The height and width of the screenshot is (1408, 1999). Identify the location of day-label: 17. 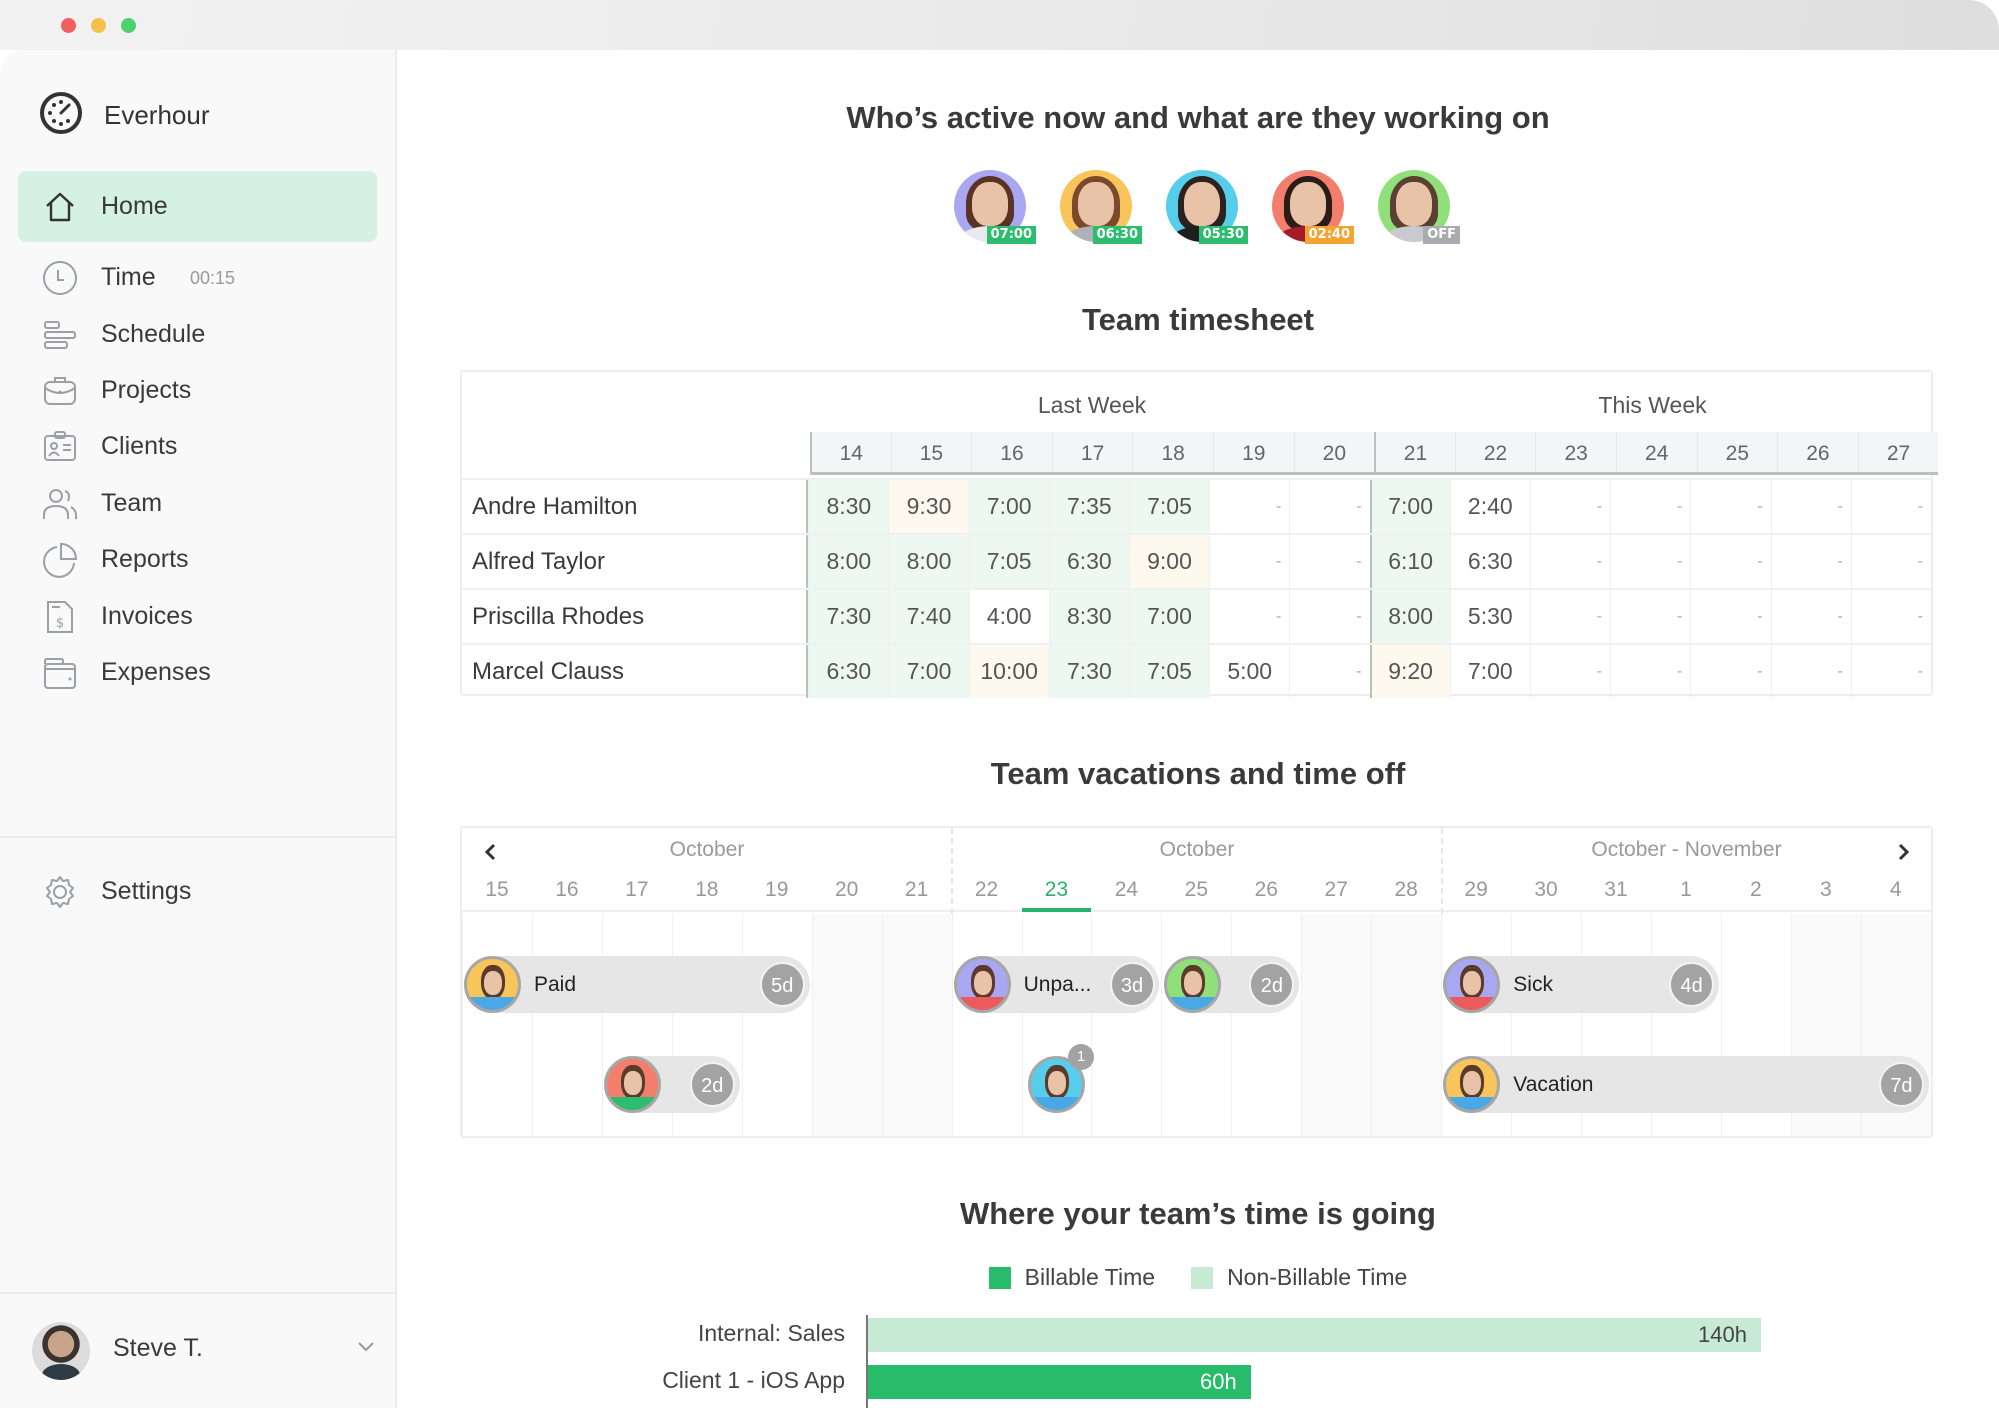
(637, 889).